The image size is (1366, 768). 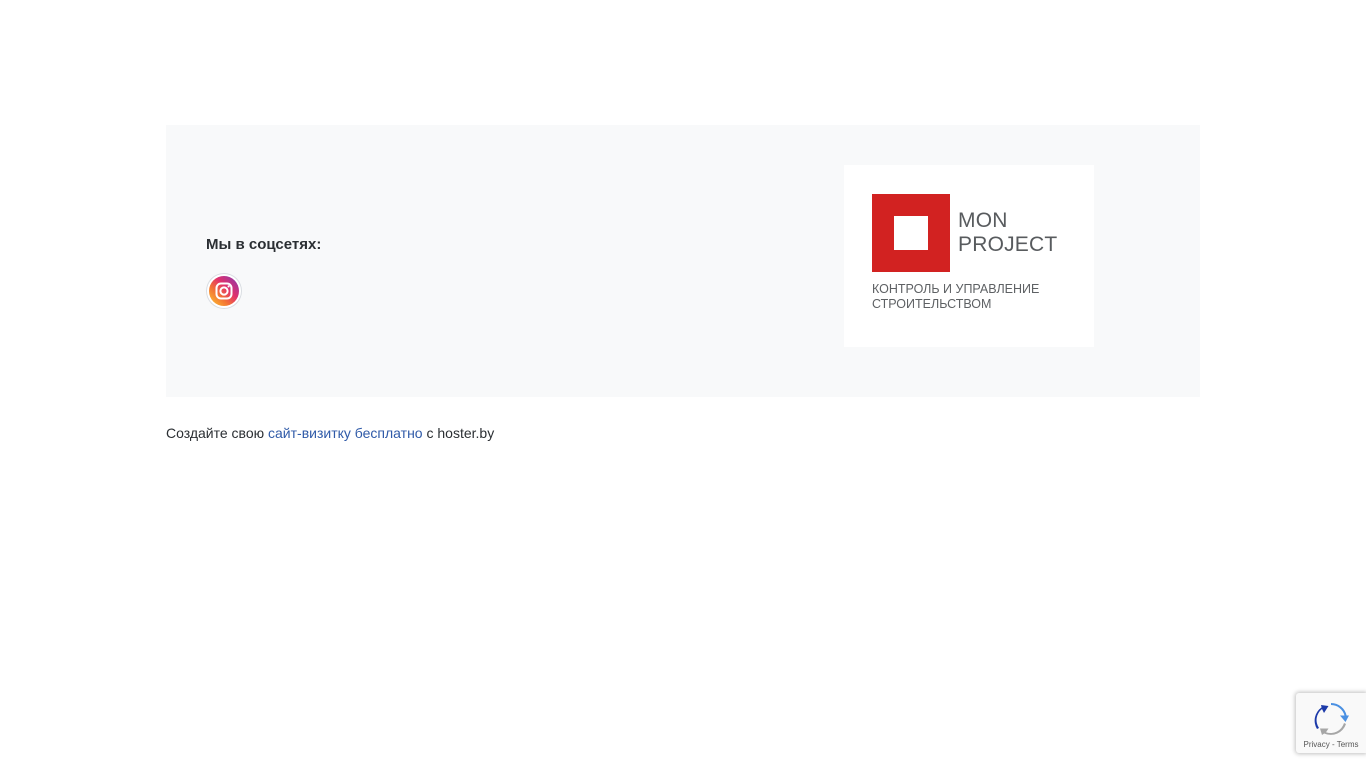 I want to click on logo-name-line1: MON, so click(x=983, y=220).